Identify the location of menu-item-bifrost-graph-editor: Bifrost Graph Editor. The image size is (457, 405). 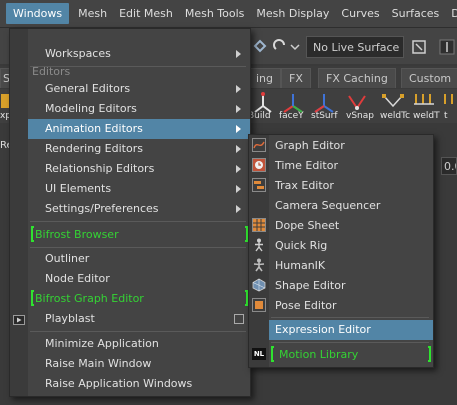
(139, 299).